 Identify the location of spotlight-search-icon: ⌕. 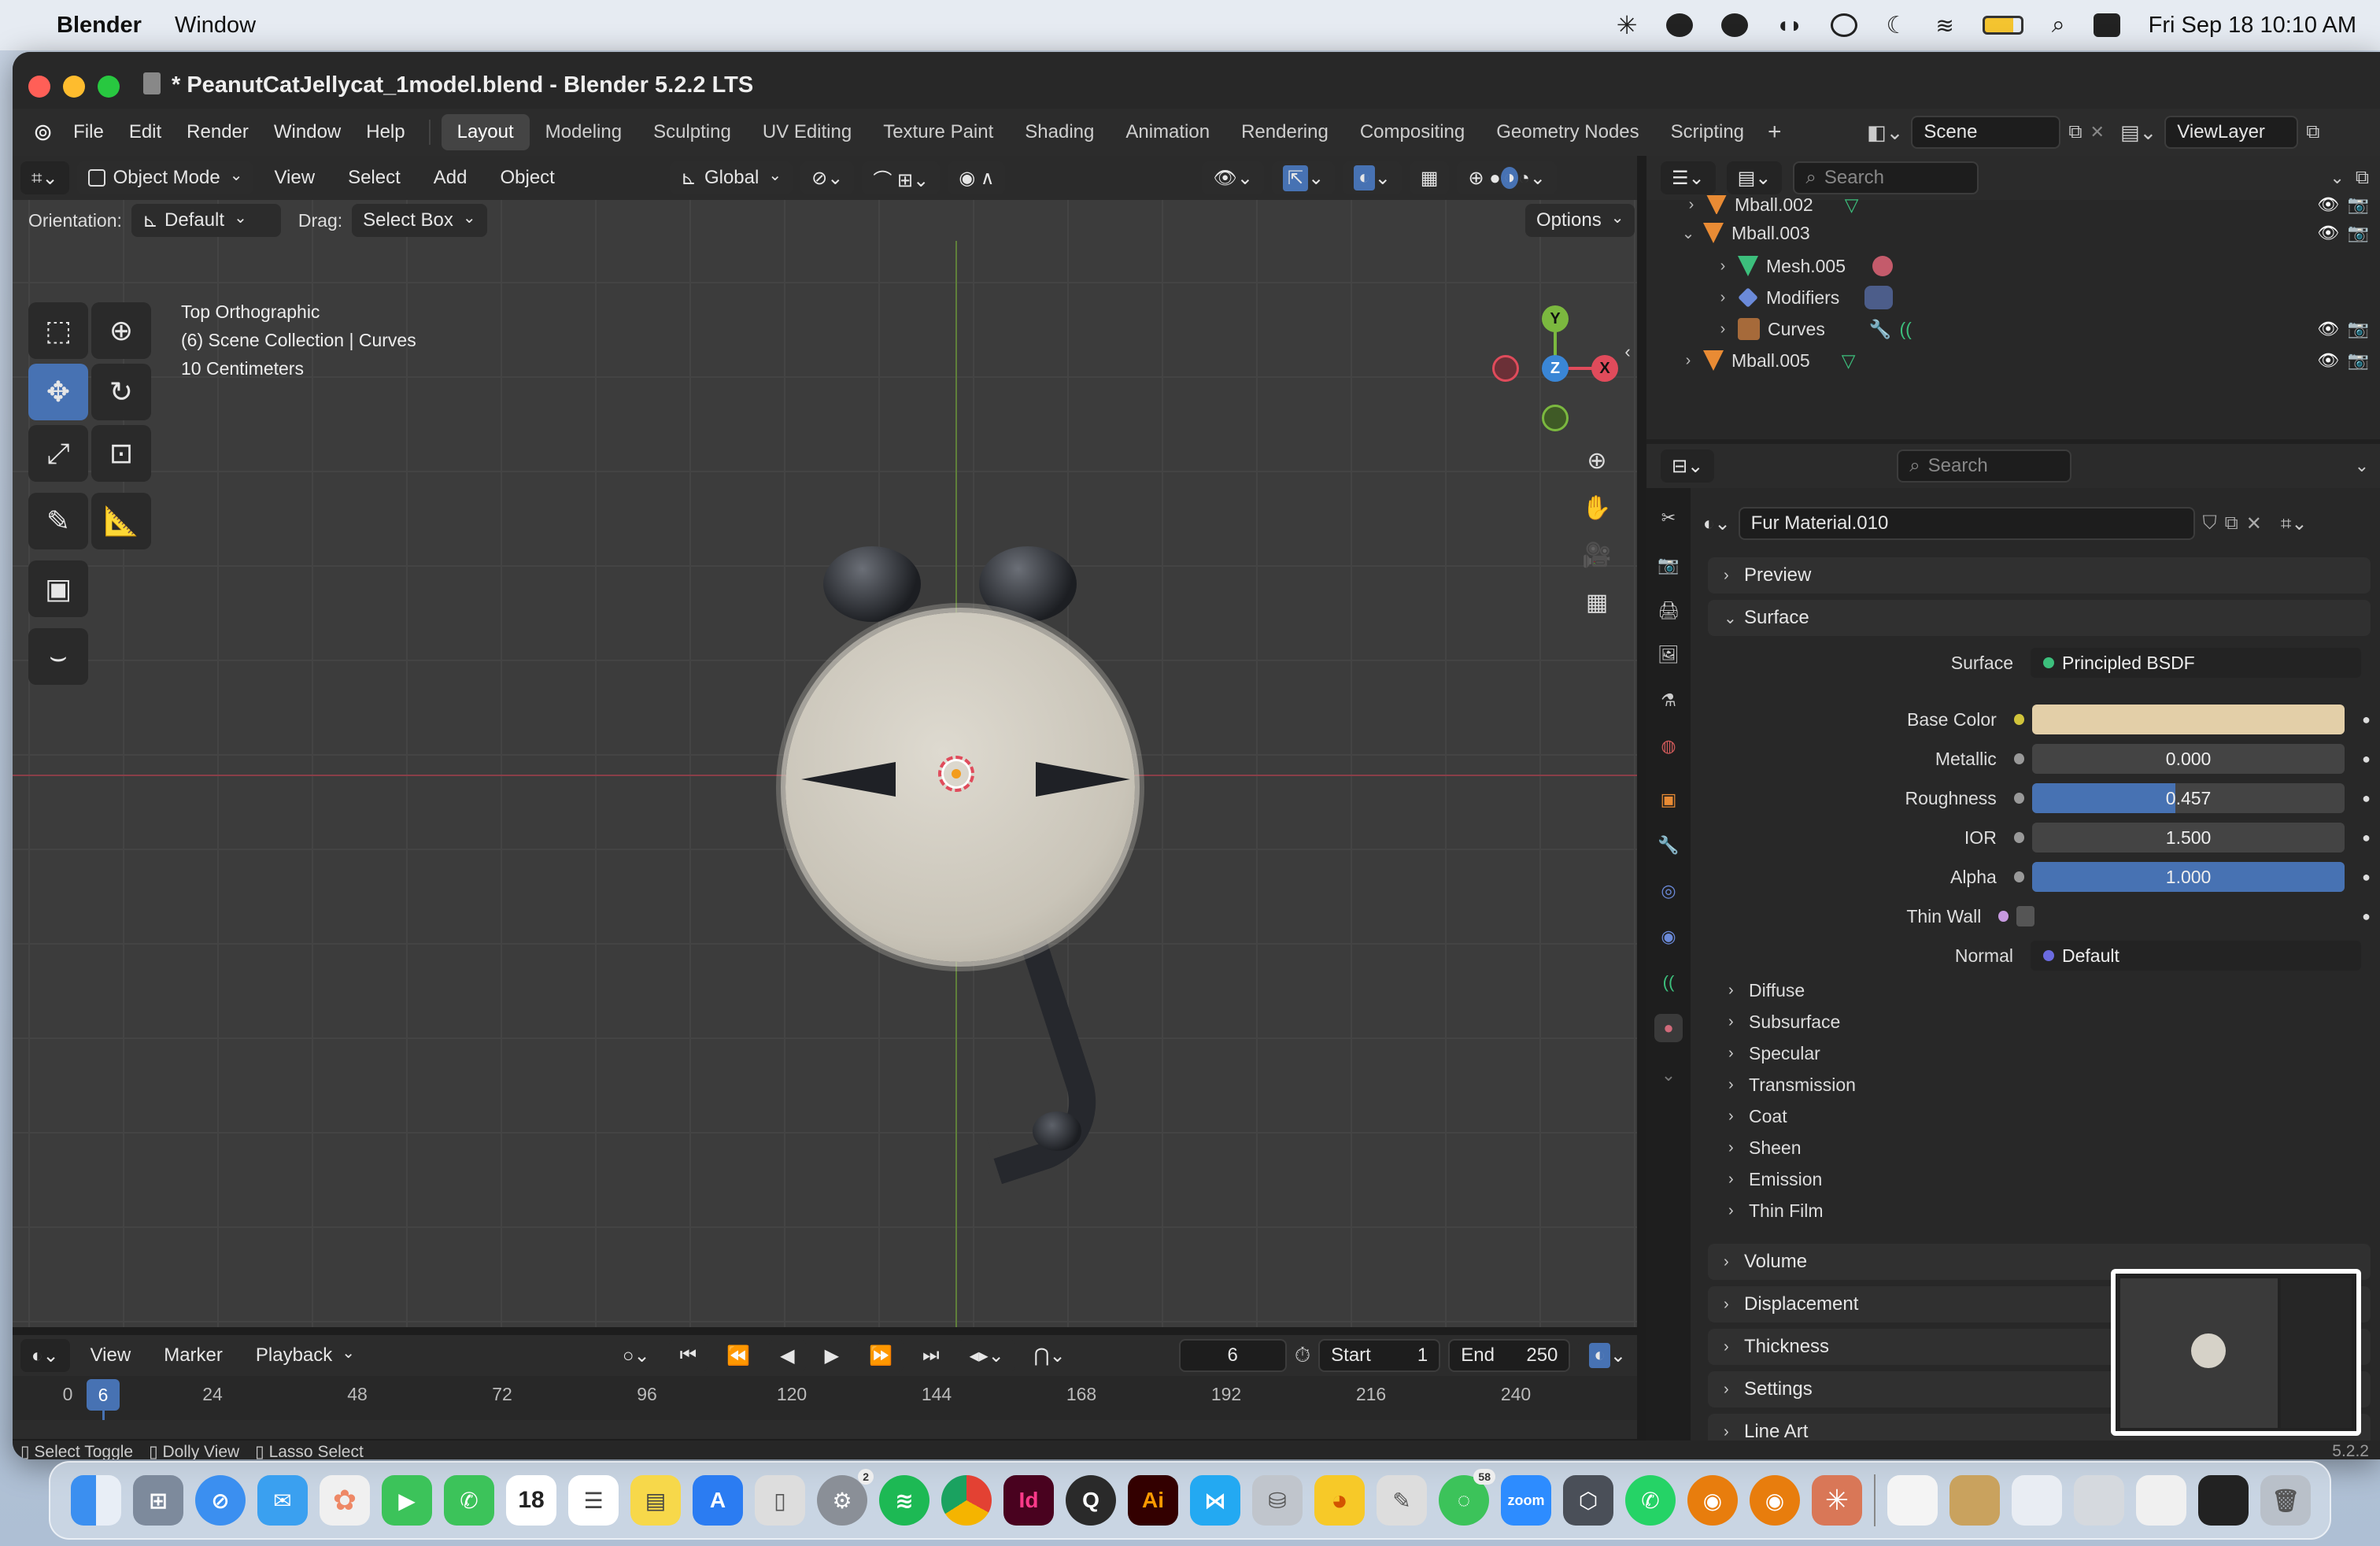
(2058, 26).